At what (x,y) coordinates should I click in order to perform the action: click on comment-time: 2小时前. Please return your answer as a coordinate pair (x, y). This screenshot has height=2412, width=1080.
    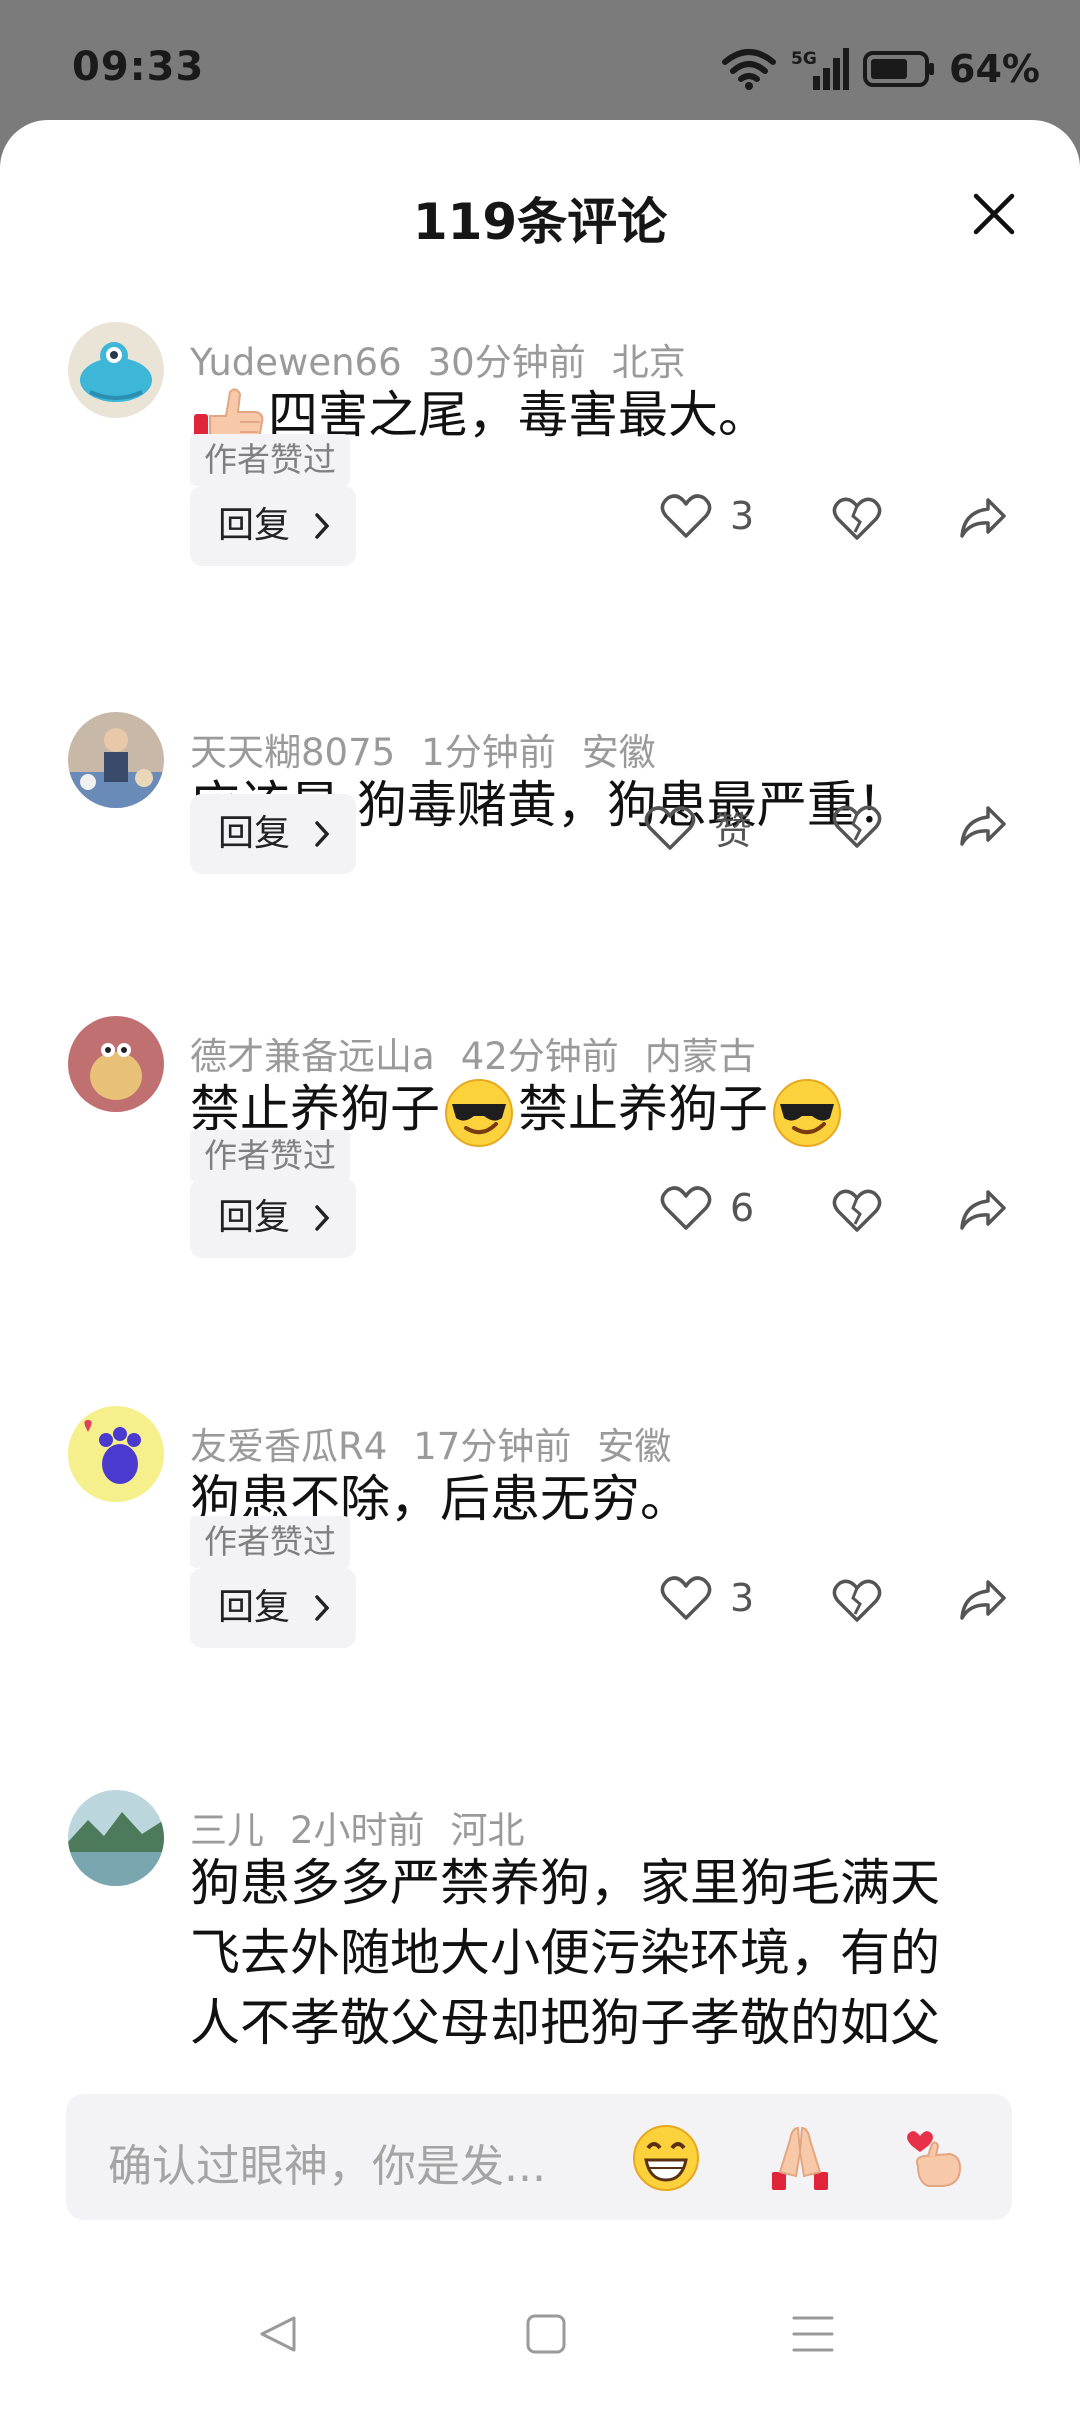
    Looking at the image, I should click on (357, 1830).